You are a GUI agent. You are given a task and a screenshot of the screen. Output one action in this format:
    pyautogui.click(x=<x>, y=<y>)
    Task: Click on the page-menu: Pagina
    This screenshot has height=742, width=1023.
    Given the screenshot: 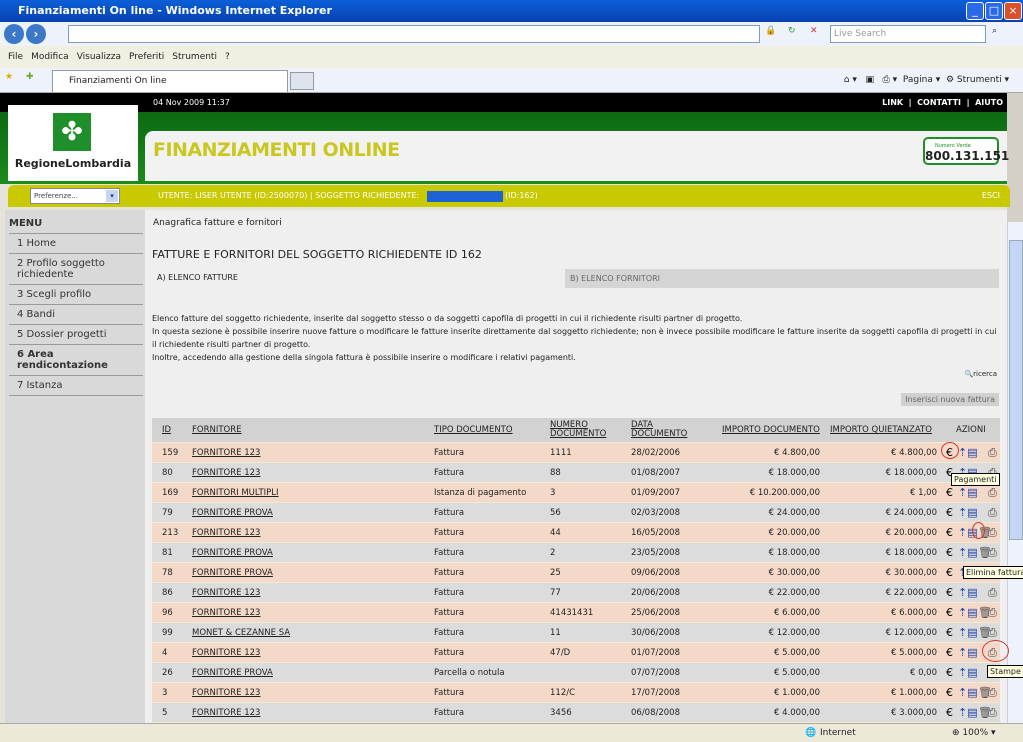 What is the action you would take?
    pyautogui.click(x=918, y=80)
    